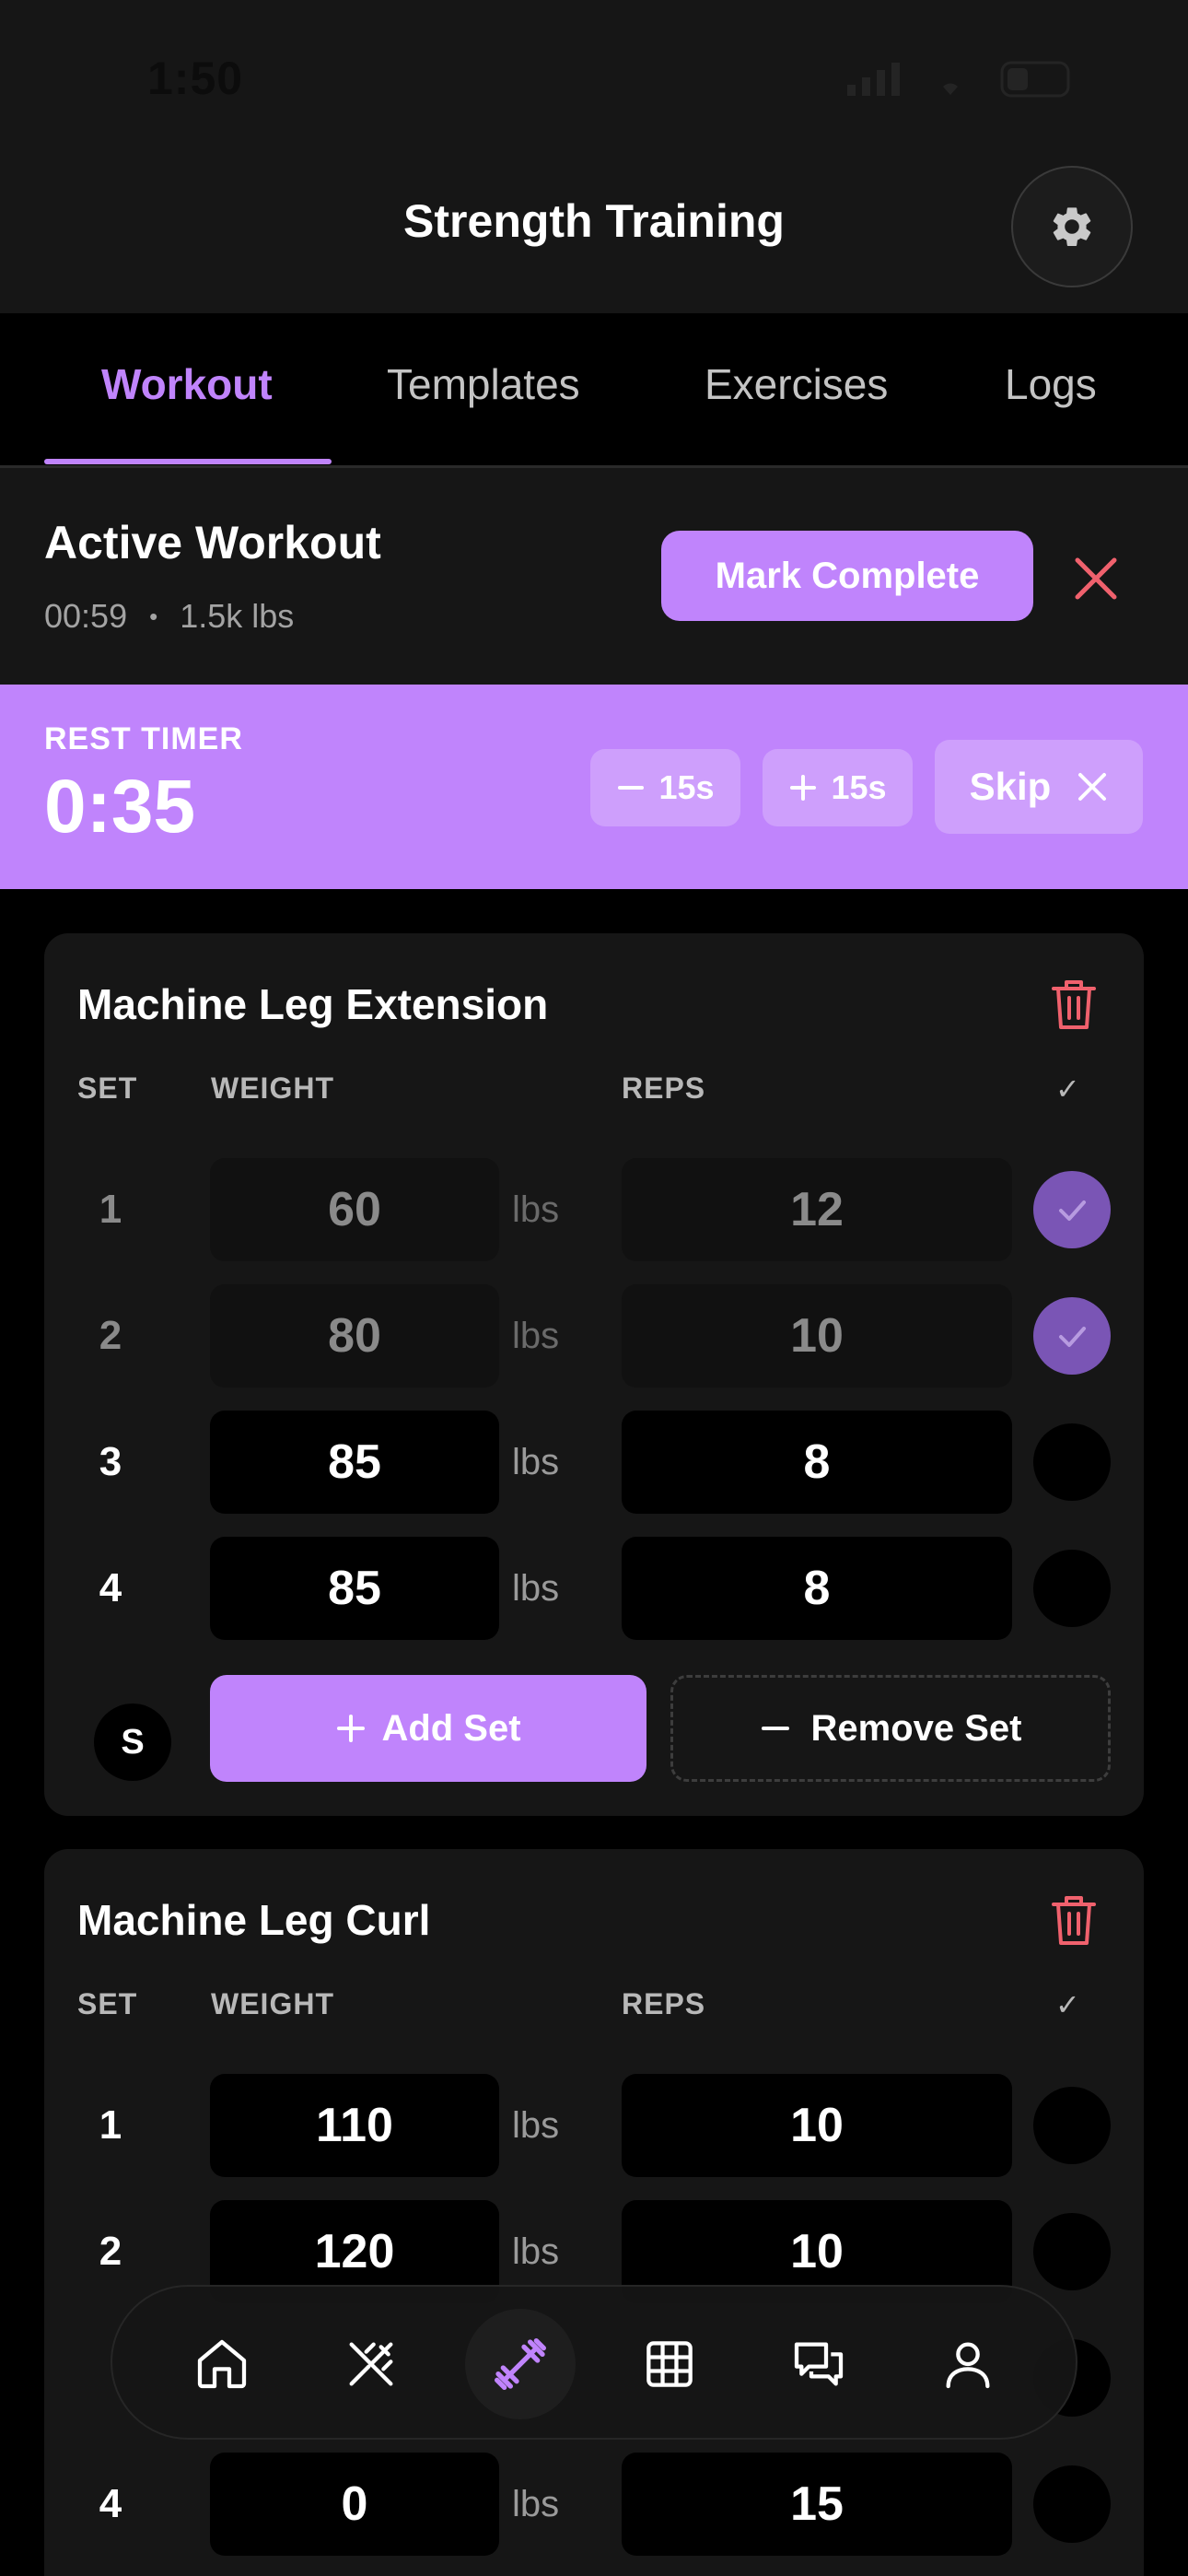  What do you see at coordinates (111, 1461) in the screenshot?
I see `set-number: 3` at bounding box center [111, 1461].